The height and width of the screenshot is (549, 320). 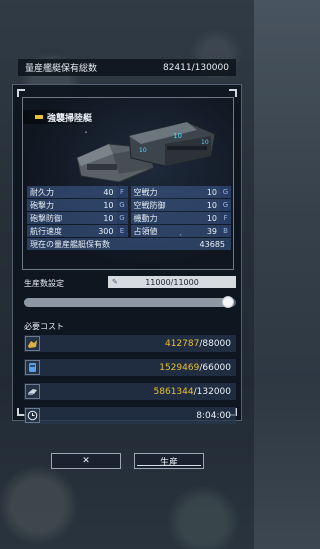 I want to click on current-owned-label: 現在の量産艦艇保有数, so click(x=70, y=244).